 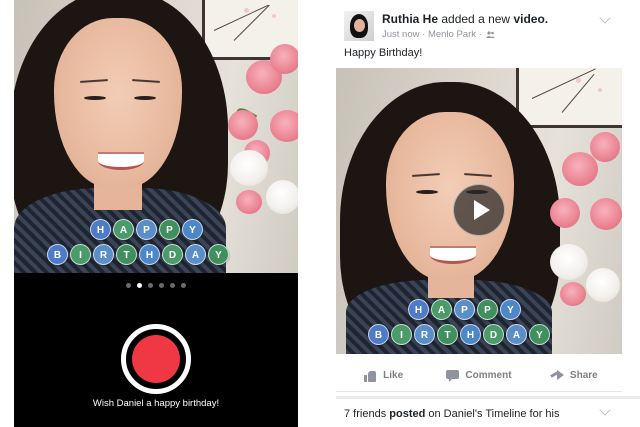 What do you see at coordinates (476, 19) in the screenshot?
I see `post-action: added a new` at bounding box center [476, 19].